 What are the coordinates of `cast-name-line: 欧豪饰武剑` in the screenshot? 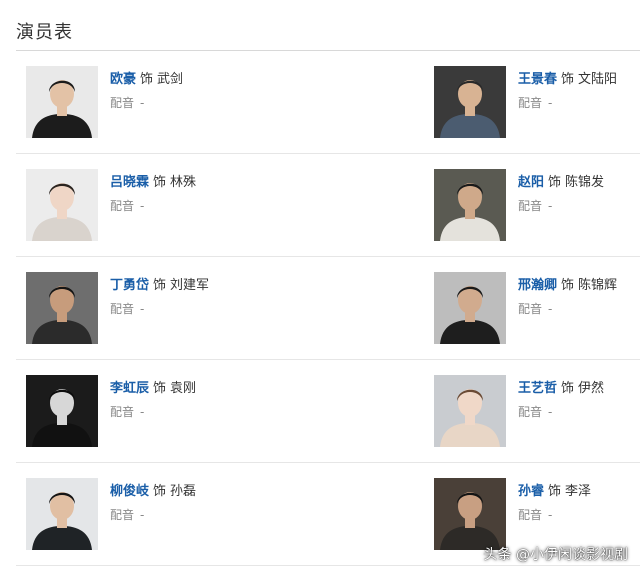 It's located at (146, 77).